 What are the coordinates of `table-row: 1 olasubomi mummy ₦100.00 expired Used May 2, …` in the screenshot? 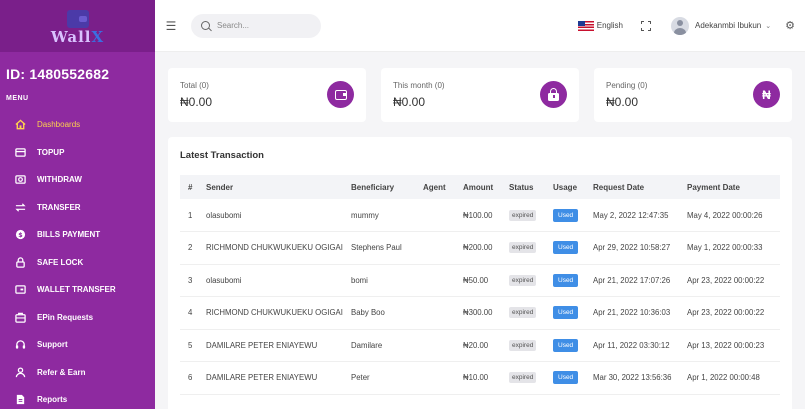 It's located at (480, 215).